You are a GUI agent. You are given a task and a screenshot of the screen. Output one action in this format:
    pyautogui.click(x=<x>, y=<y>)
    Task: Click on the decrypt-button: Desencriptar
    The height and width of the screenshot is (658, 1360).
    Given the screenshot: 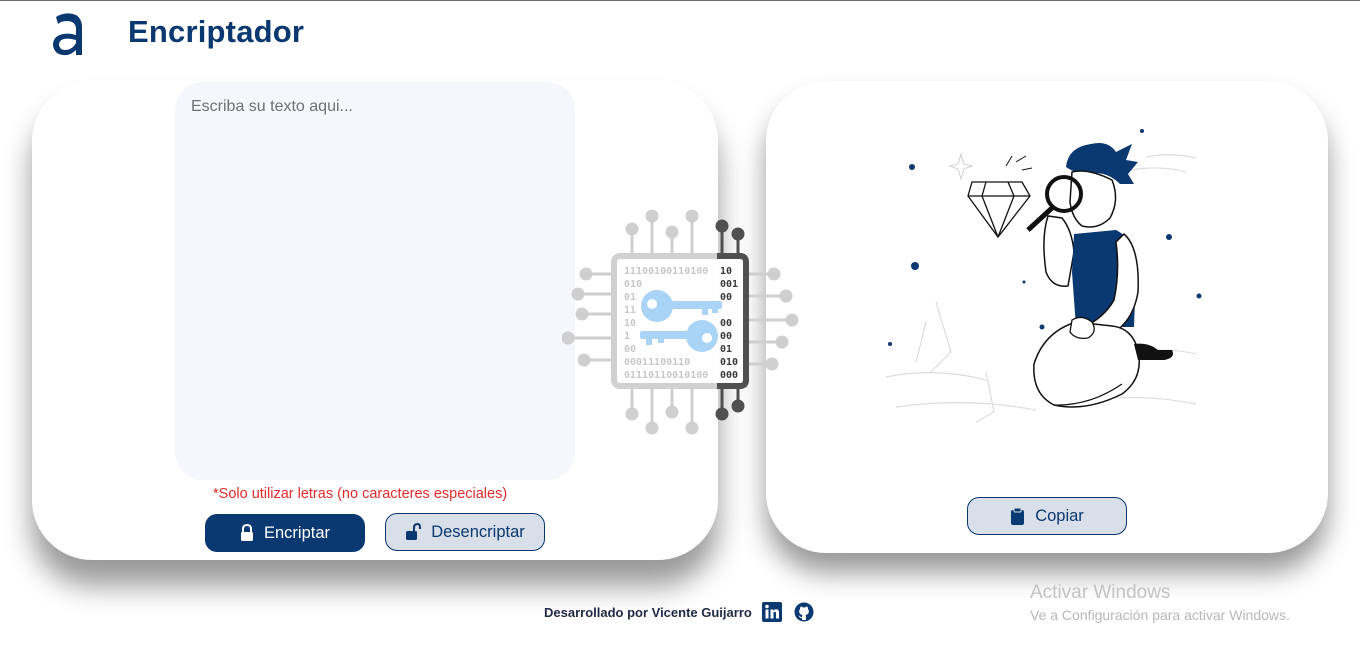 What is the action you would take?
    pyautogui.click(x=465, y=532)
    